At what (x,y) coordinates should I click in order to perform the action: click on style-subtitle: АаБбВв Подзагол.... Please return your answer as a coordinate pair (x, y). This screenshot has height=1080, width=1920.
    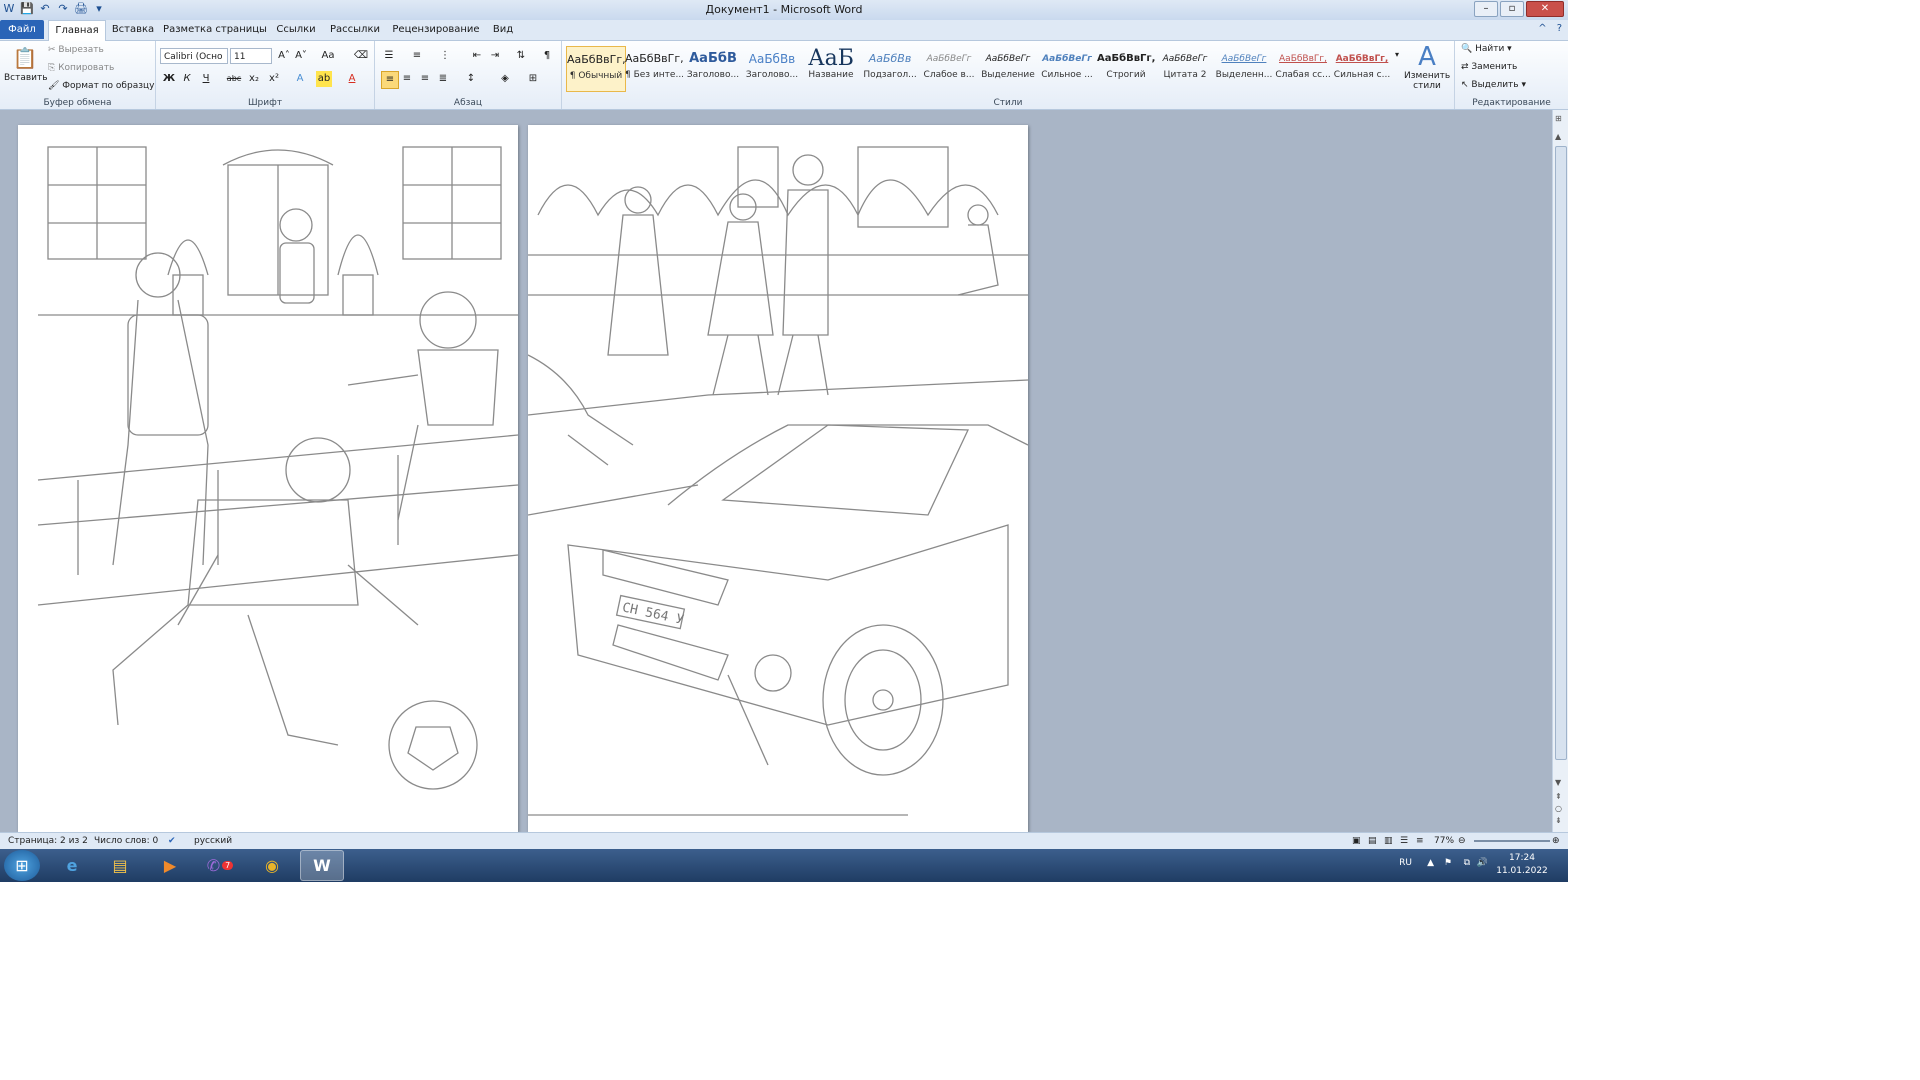
    Looking at the image, I should click on (890, 68).